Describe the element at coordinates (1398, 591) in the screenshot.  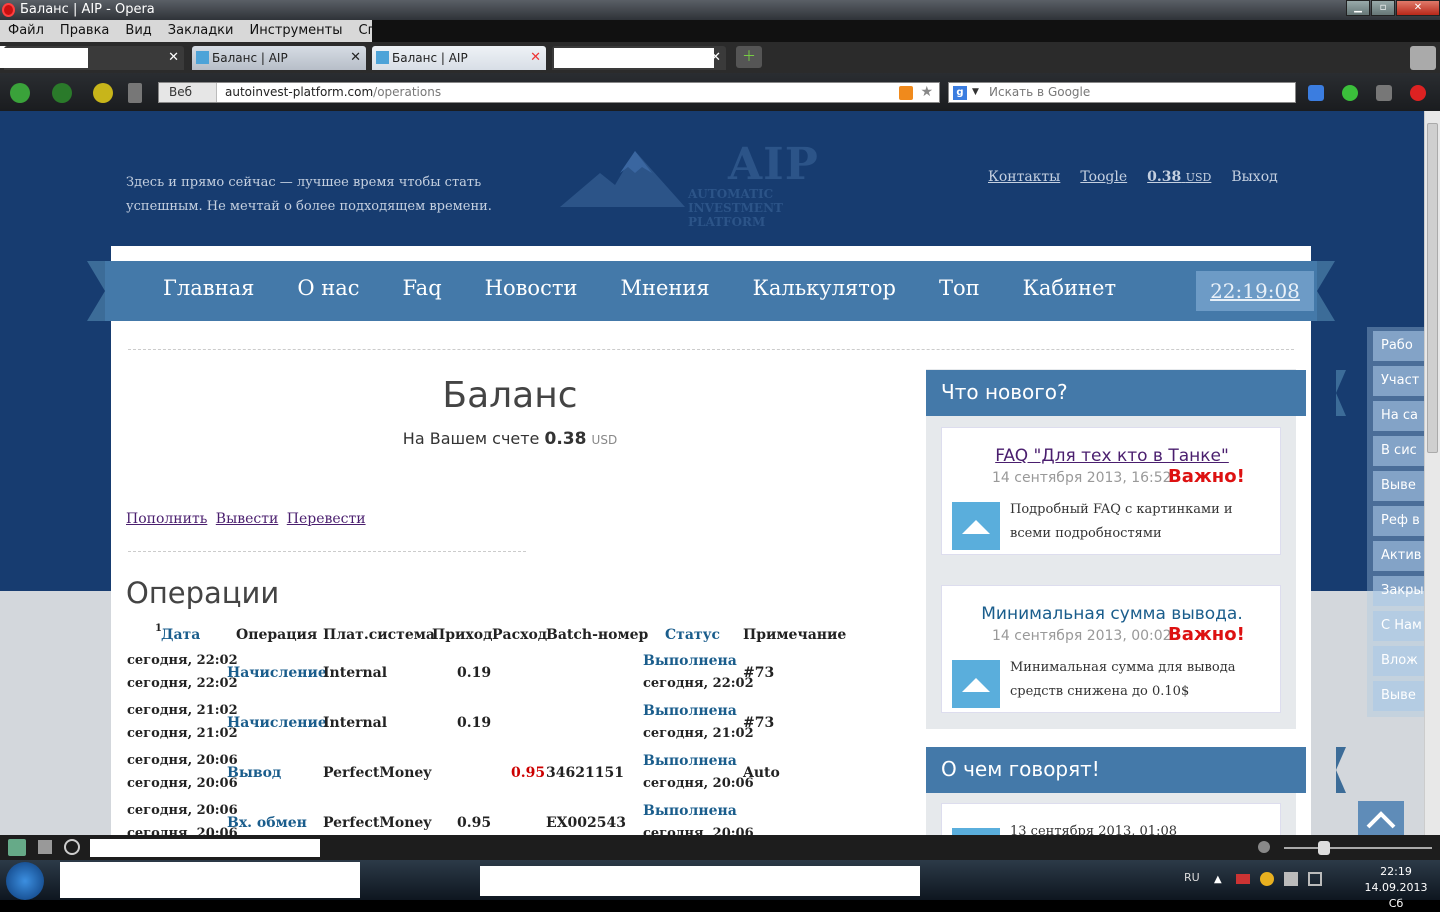
I see `side-tab: Закры` at that location.